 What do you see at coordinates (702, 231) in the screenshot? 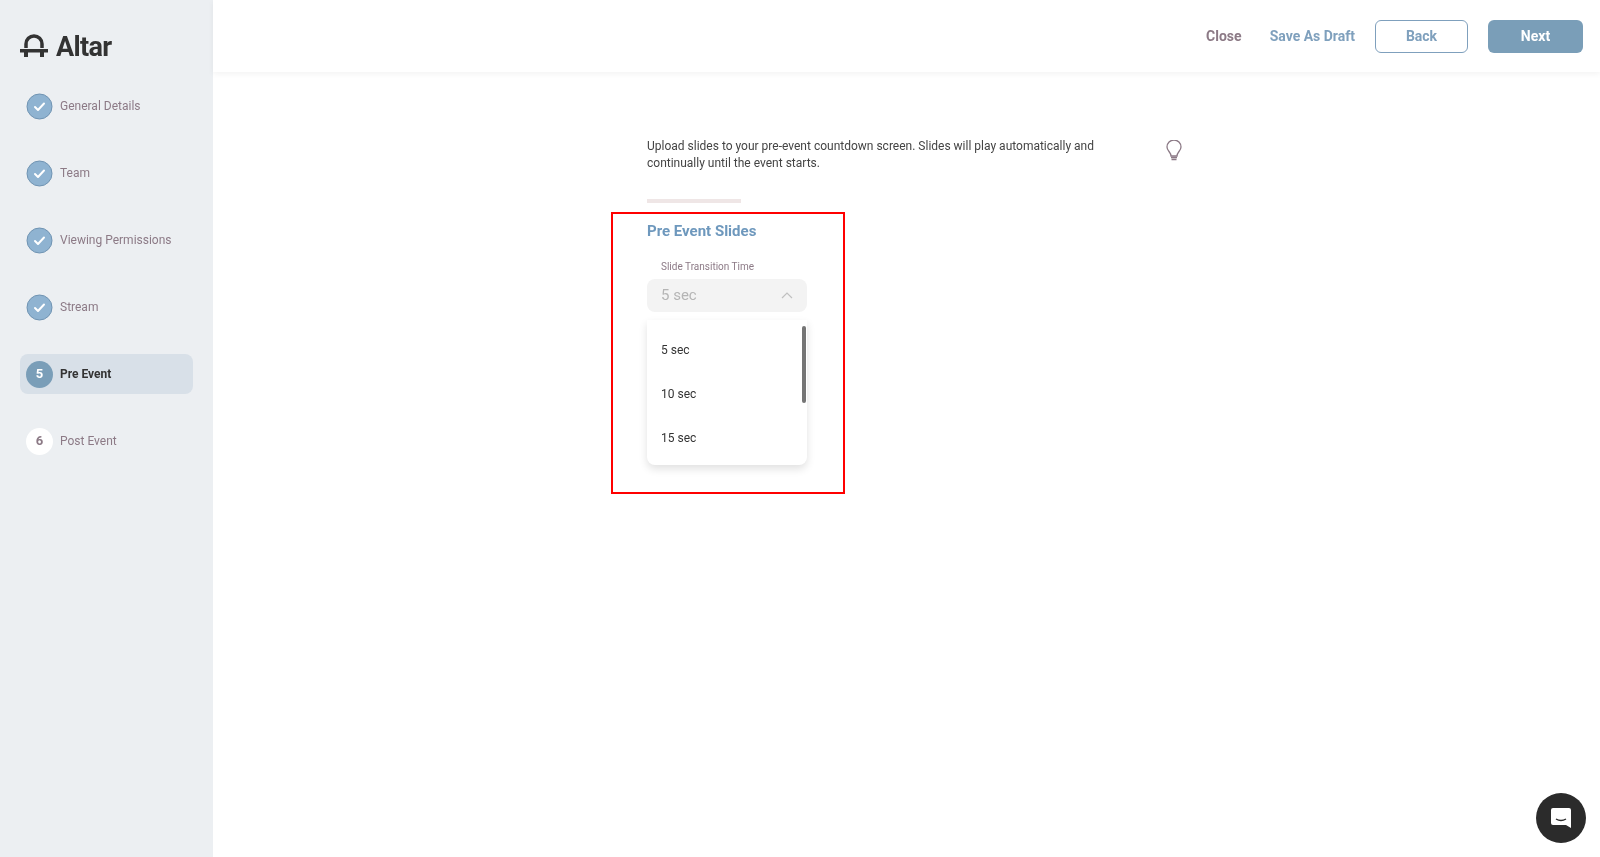
I see `section-title: Pre Event Slides` at bounding box center [702, 231].